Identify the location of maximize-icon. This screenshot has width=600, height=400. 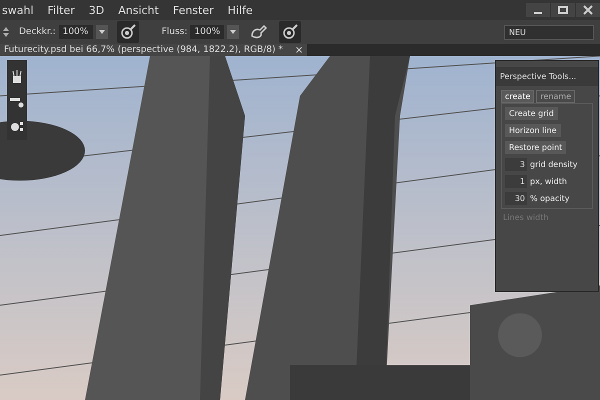
(563, 10).